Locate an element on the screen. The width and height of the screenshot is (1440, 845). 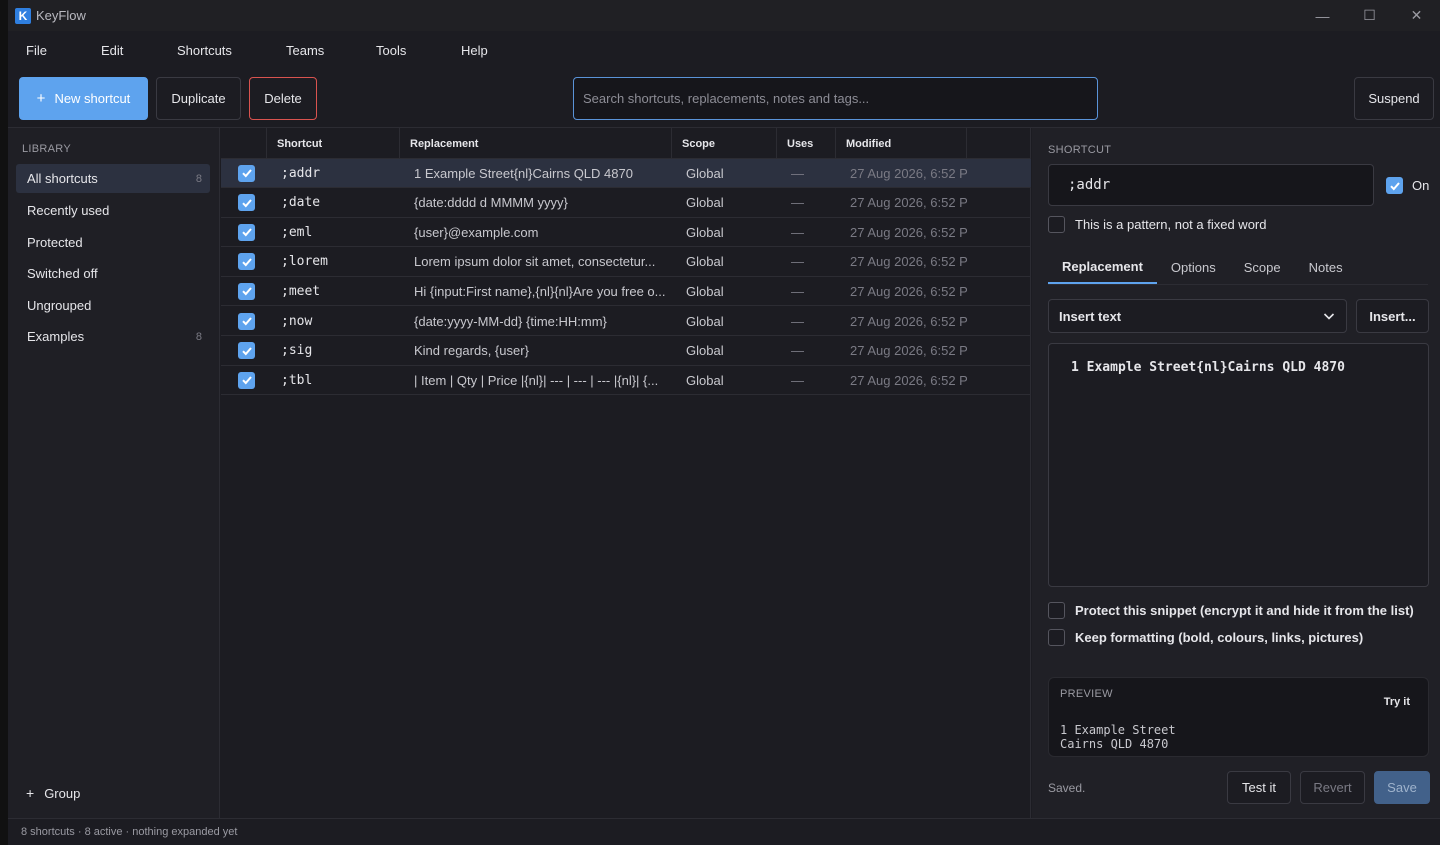
insert-type-select: Insert text is located at coordinates (1197, 316).